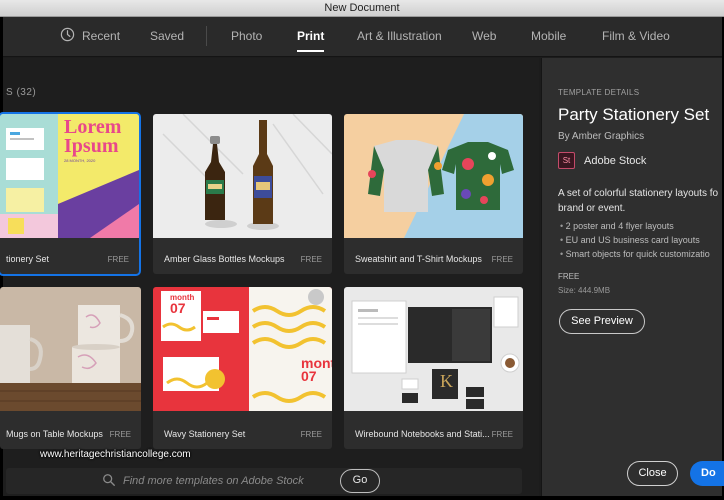 Image resolution: width=724 pixels, height=500 pixels. I want to click on template-card: Mugs on Table Mockups FREE, so click(70, 368).